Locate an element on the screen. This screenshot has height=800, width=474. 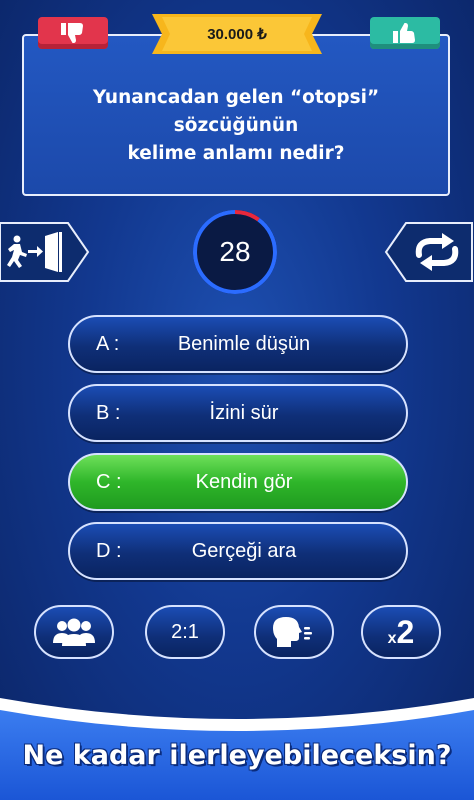
swap-question-button is located at coordinates (429, 252).